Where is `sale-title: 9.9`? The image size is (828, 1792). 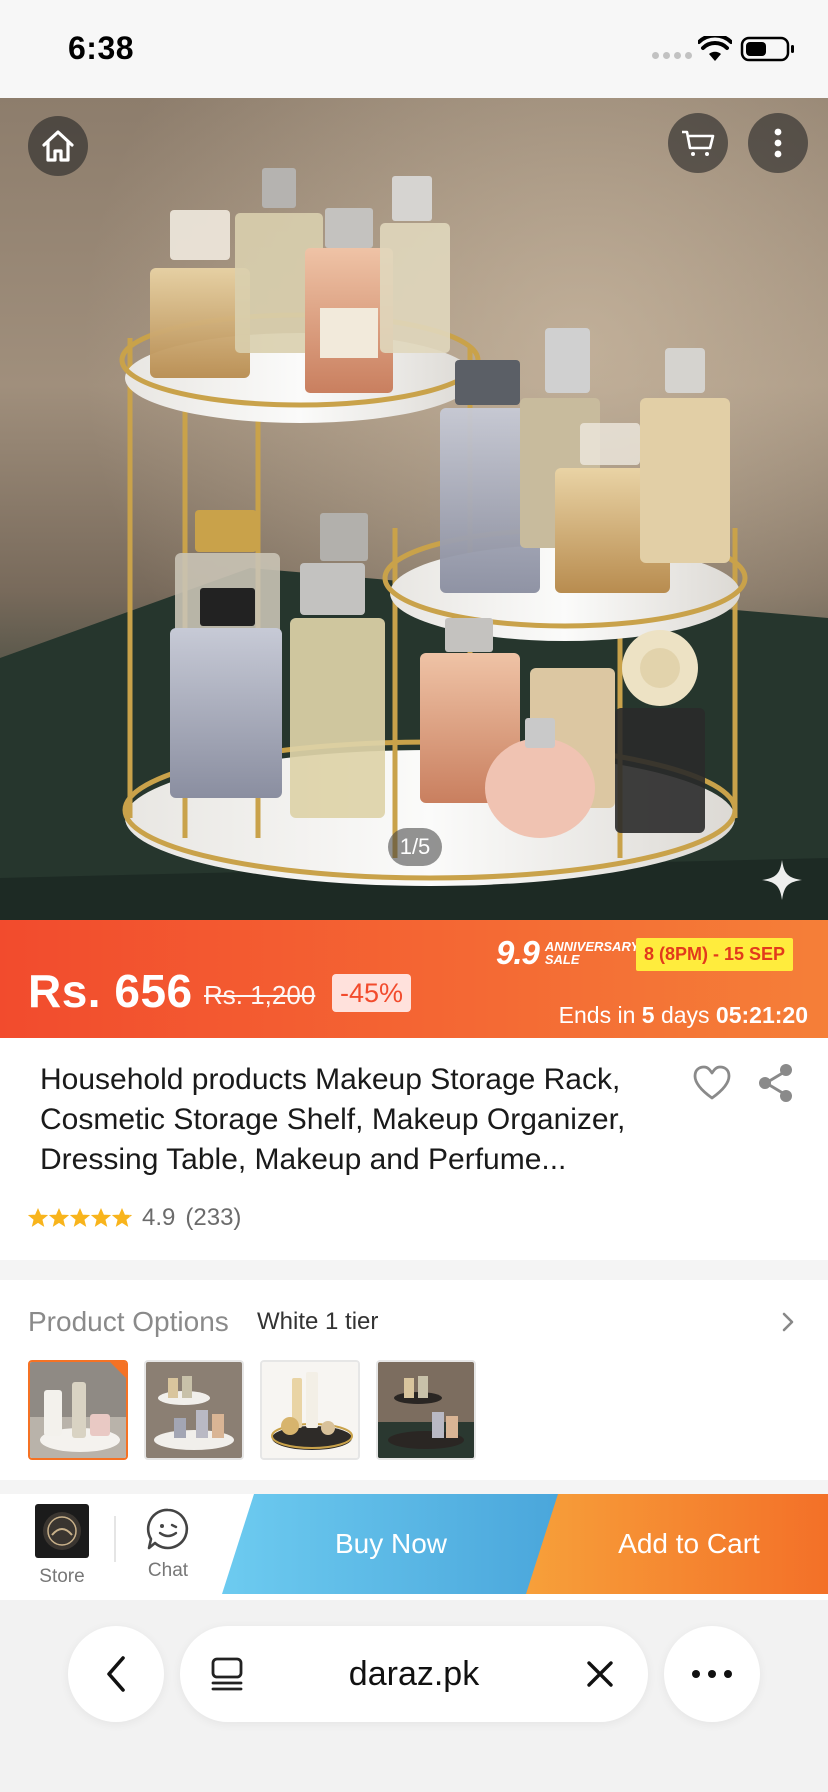 sale-title: 9.9 is located at coordinates (518, 952).